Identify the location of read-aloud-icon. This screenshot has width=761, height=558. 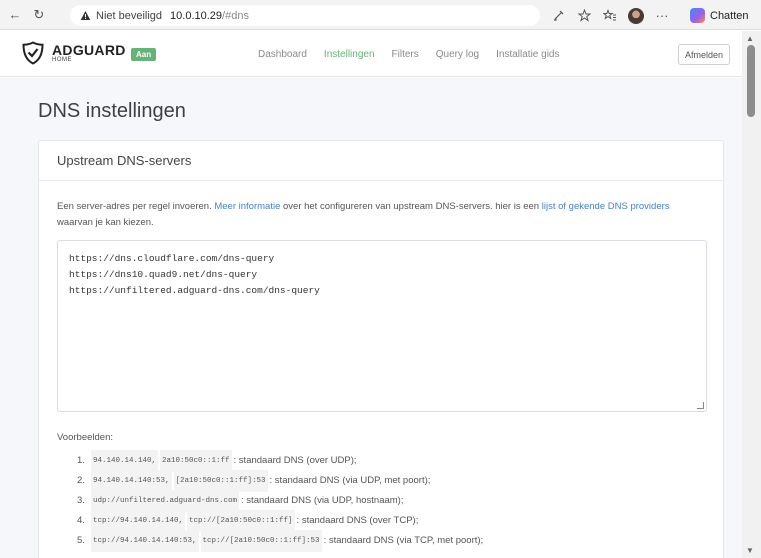
(558, 16).